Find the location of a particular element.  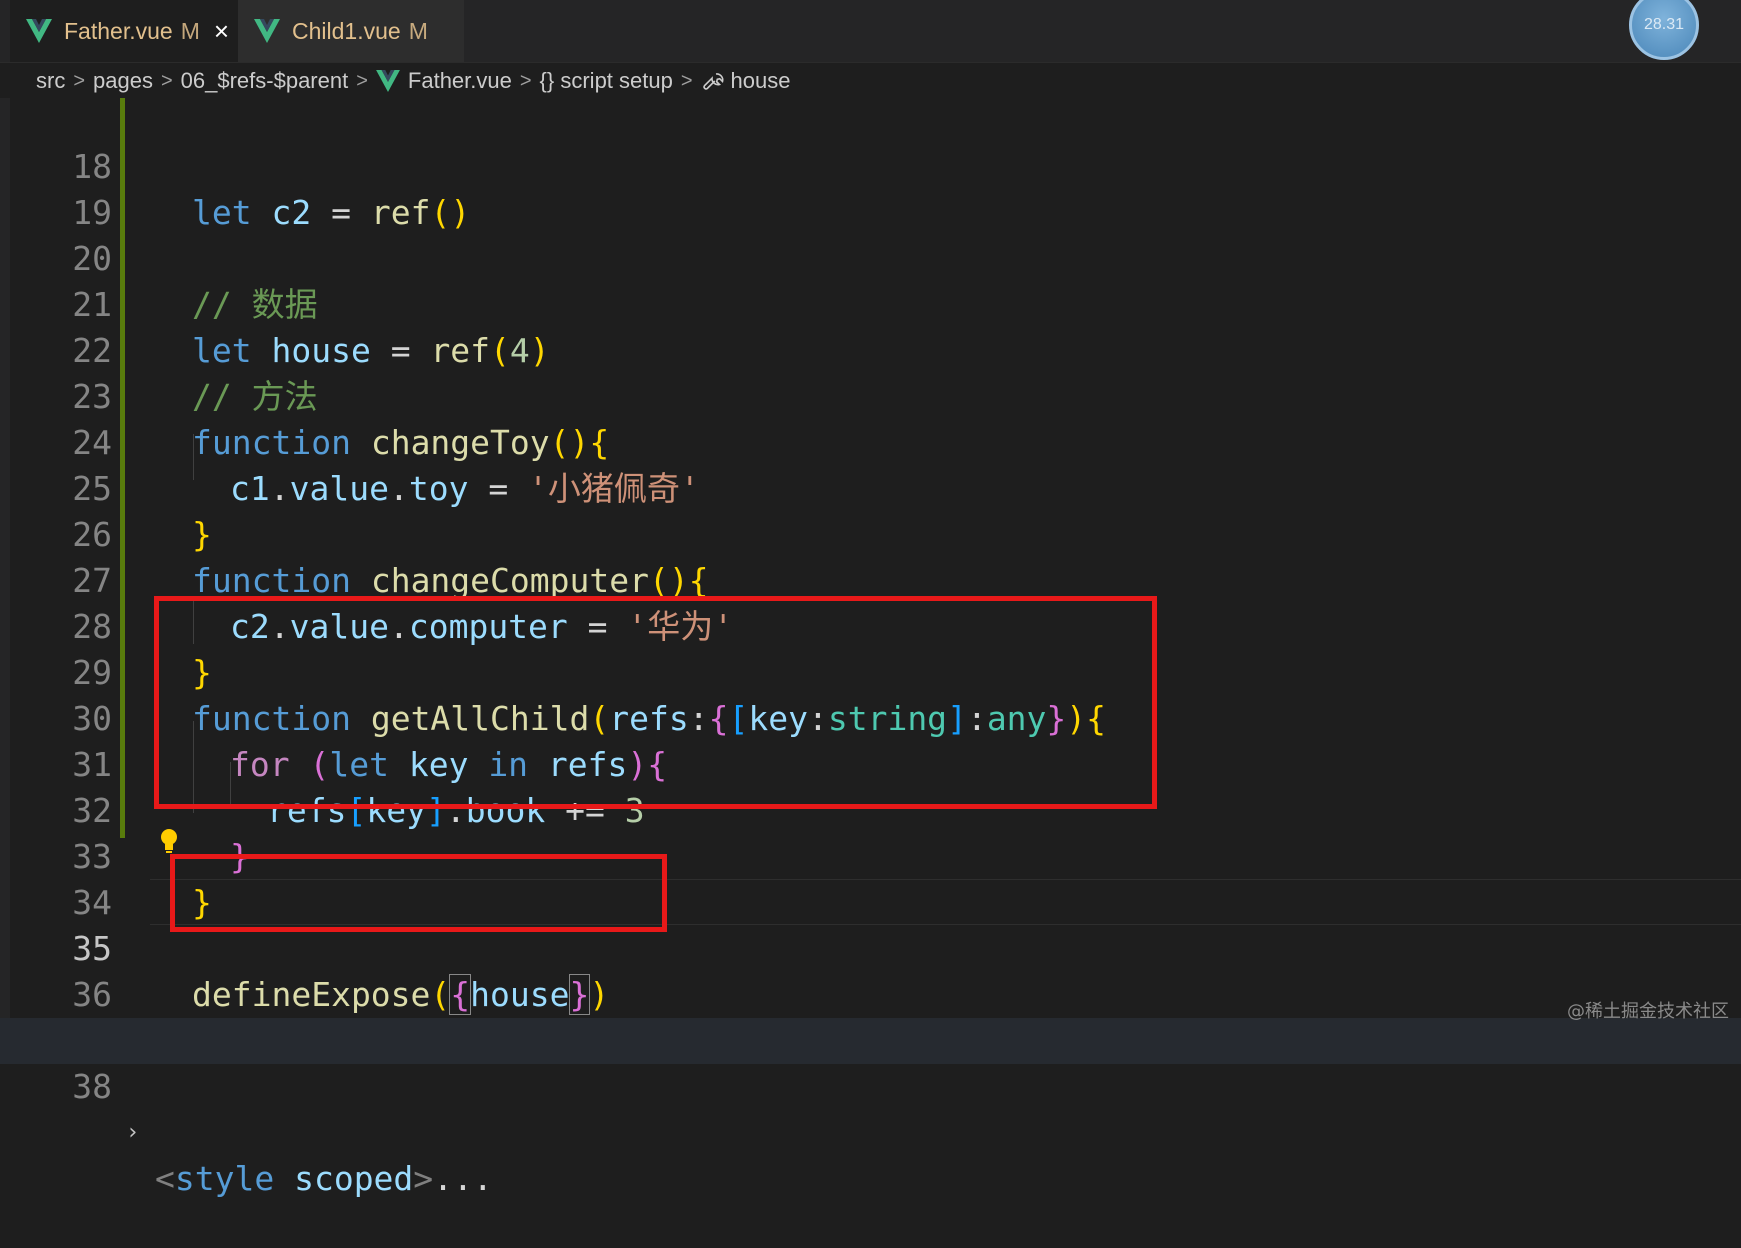

code-line: 22 // 方法 is located at coordinates (870, 349).